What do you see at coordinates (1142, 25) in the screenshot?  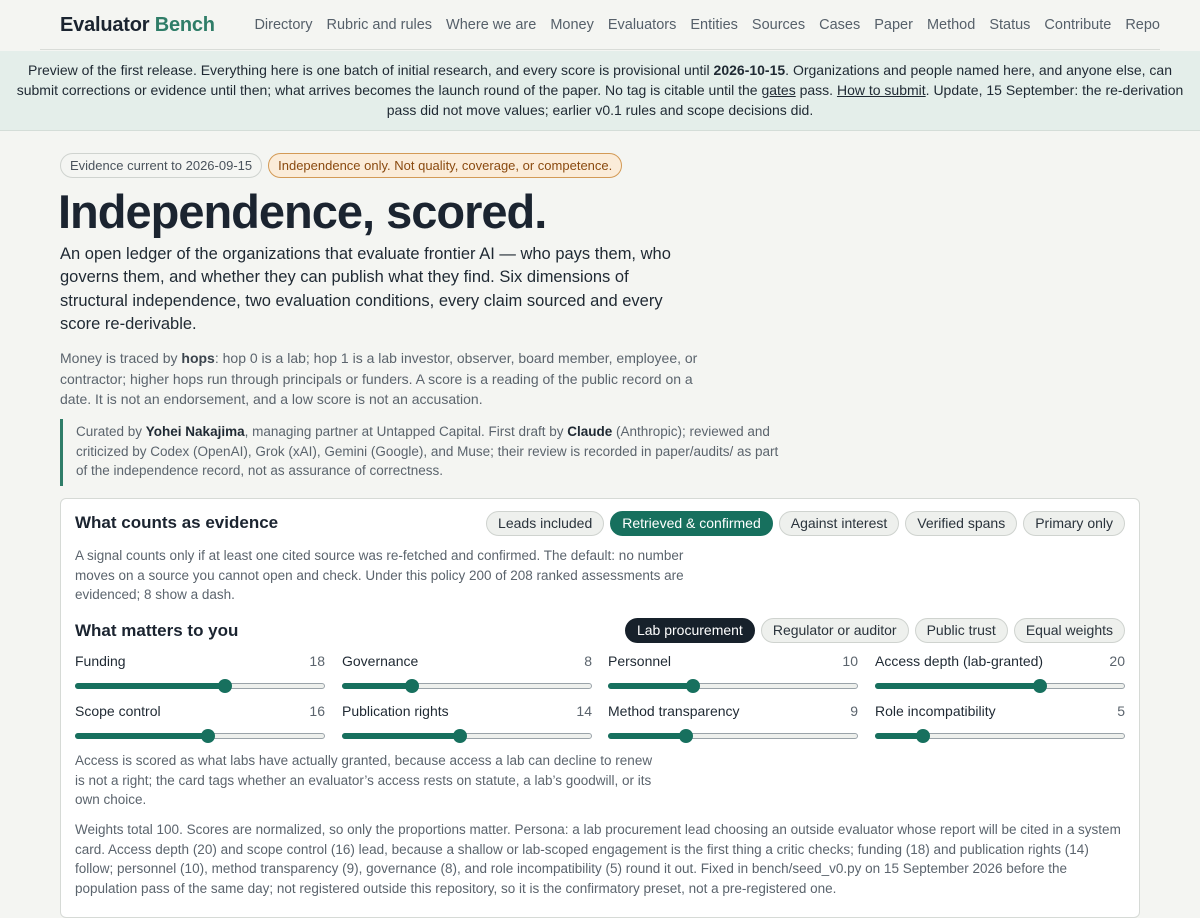 I see `nav-link-repo: Repo` at bounding box center [1142, 25].